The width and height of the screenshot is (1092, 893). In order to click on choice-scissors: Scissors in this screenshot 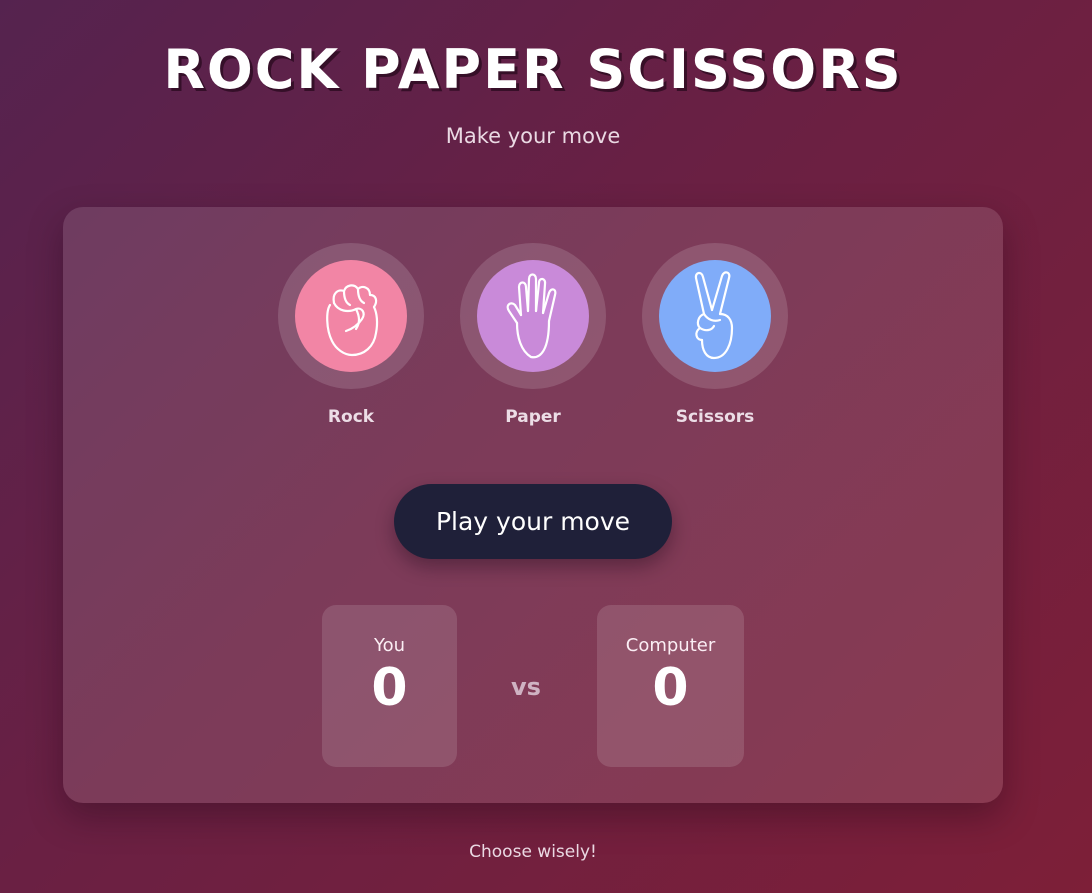, I will do `click(715, 335)`.